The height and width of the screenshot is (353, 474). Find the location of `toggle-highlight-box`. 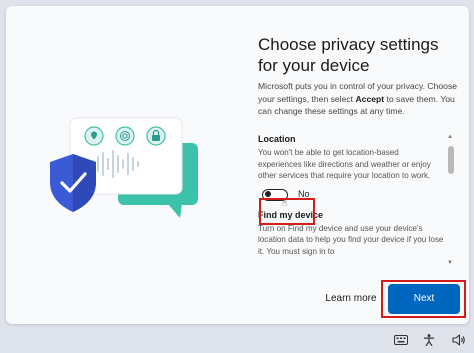

toggle-highlight-box is located at coordinates (287, 211).